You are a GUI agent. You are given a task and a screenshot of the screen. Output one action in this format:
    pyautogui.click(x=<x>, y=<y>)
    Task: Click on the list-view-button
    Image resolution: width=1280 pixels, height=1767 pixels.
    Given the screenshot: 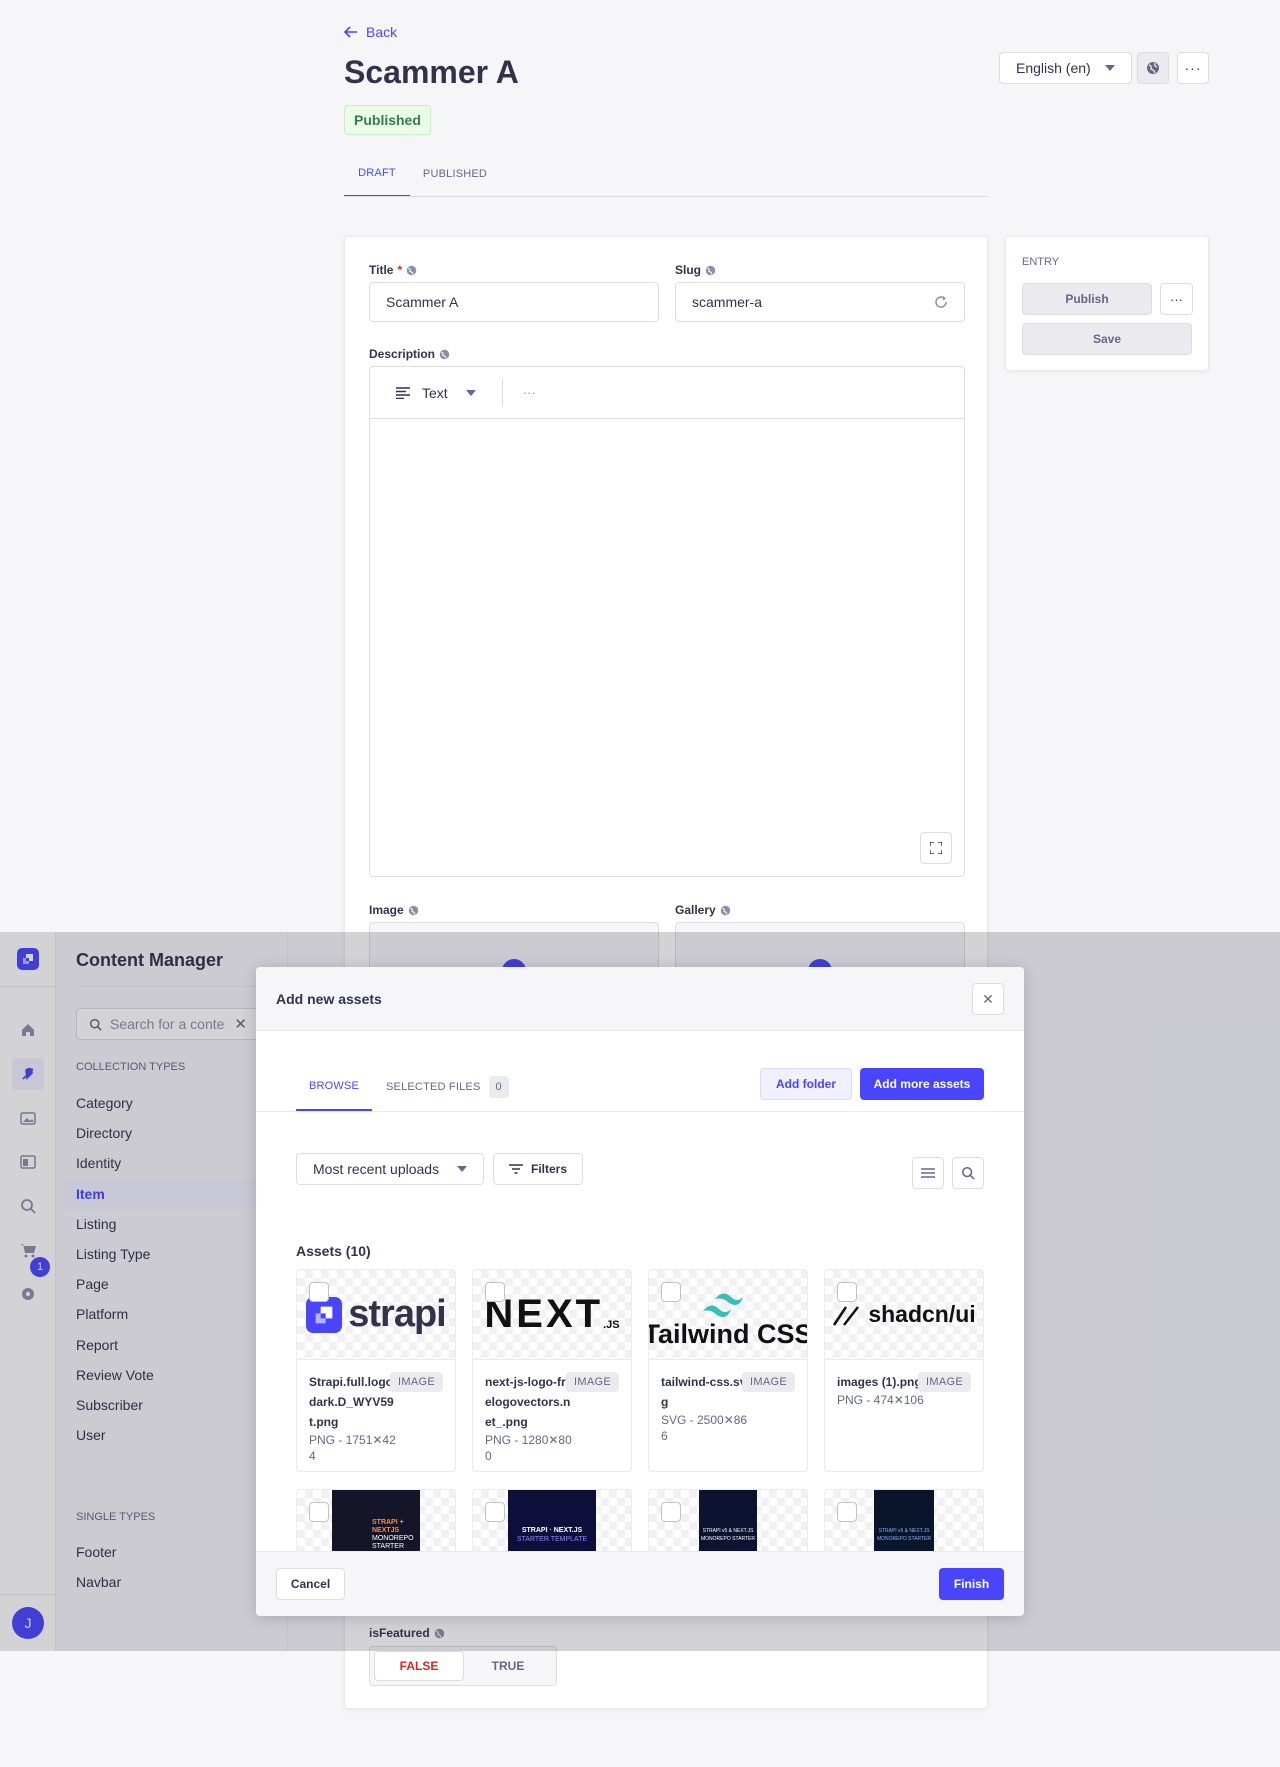 What is the action you would take?
    pyautogui.click(x=928, y=1173)
    